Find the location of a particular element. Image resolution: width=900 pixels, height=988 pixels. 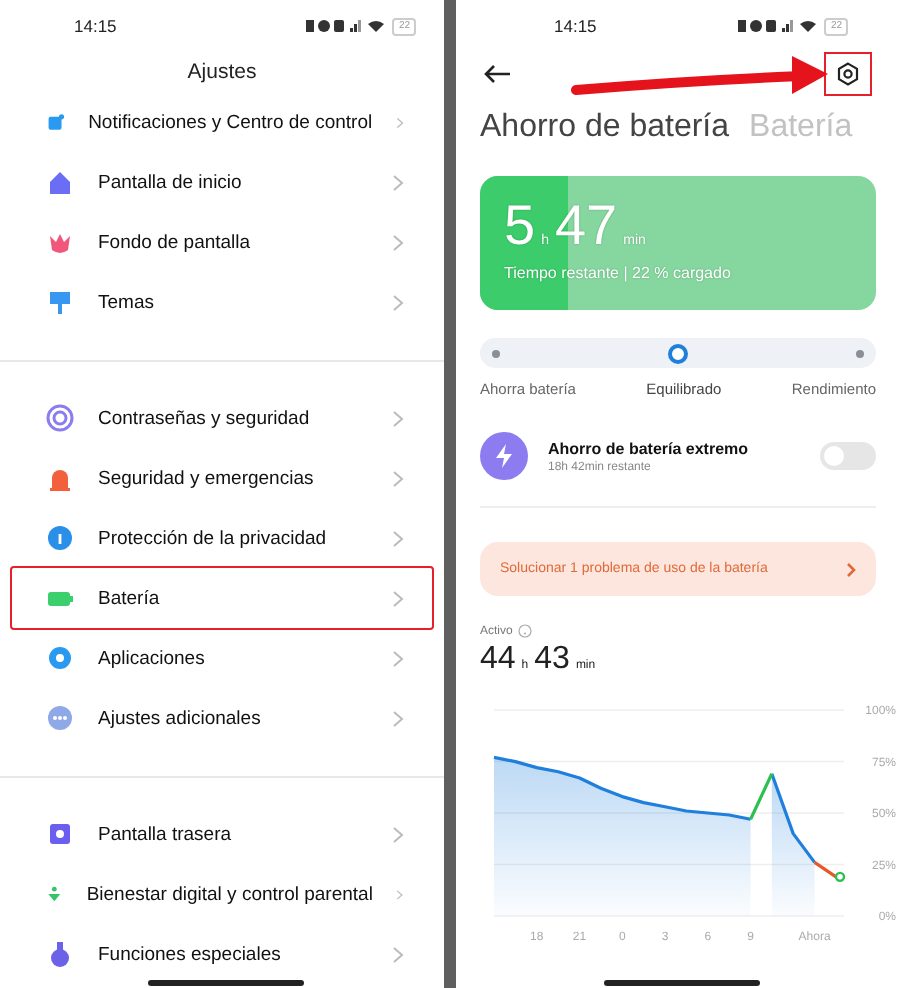

settings-item: Notificaciones y Centro de control is located at coordinates (222, 122).